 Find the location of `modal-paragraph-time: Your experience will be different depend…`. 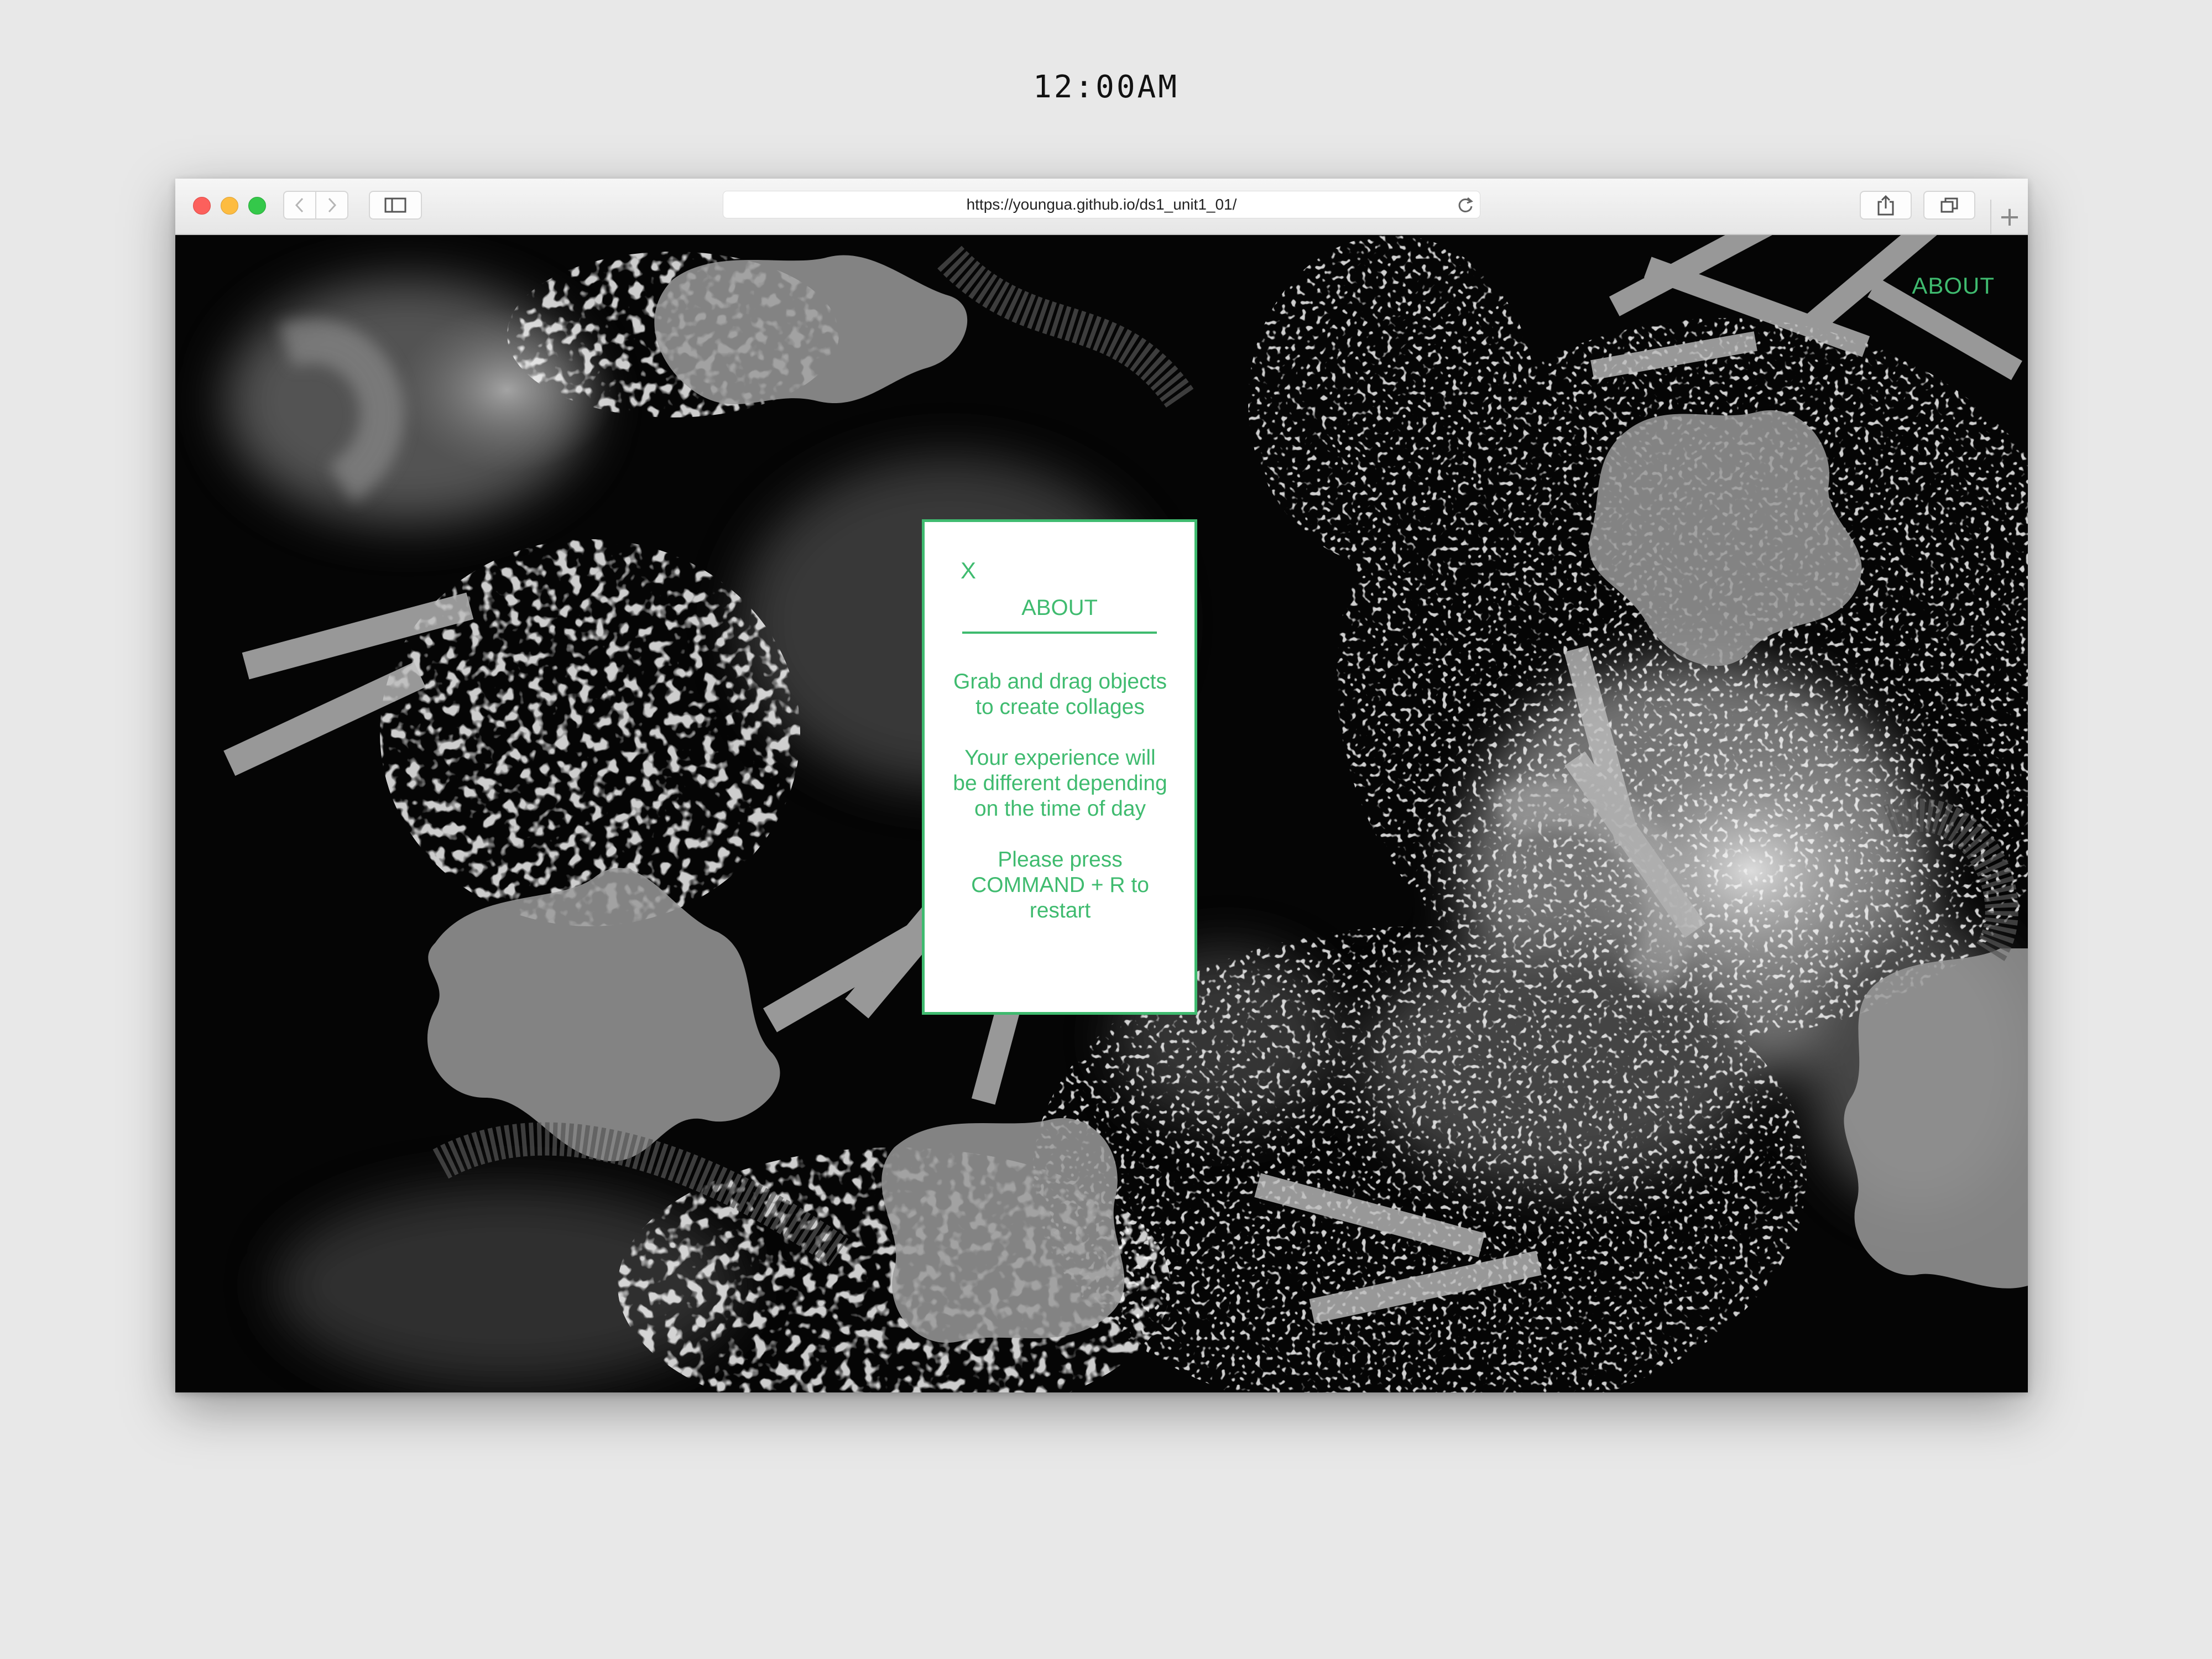

modal-paragraph-time: Your experience will be different depend… is located at coordinates (1060, 784).